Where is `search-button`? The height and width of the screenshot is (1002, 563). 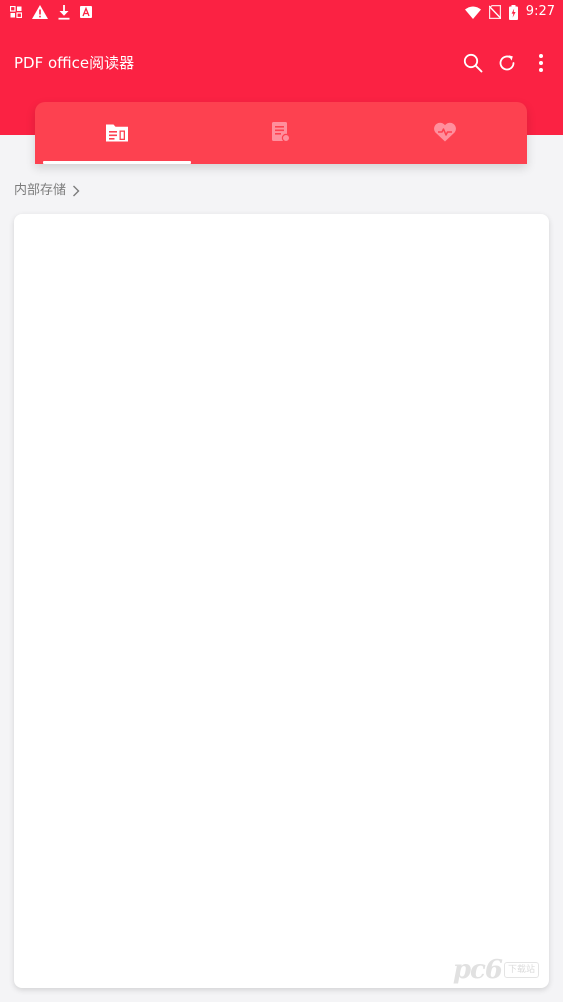 search-button is located at coordinates (473, 63).